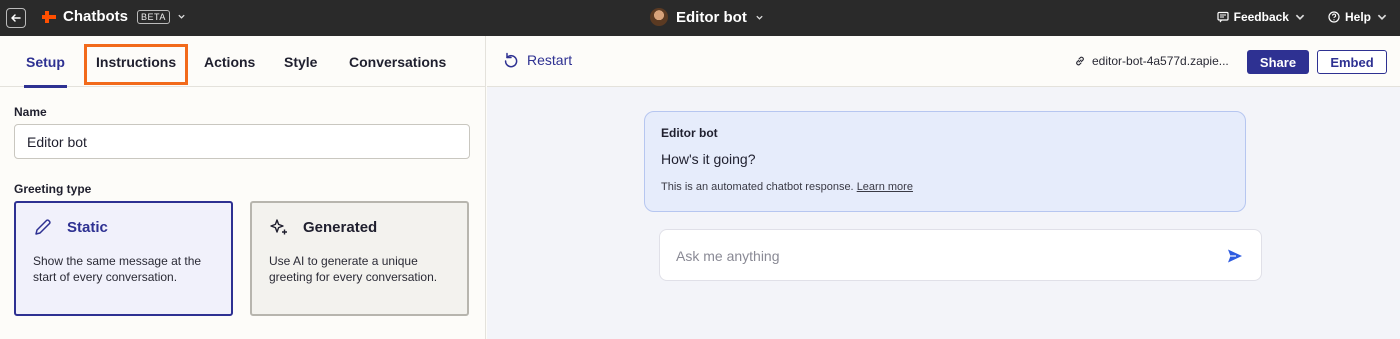  What do you see at coordinates (153, 16) in the screenshot?
I see `beta-badge: BETA` at bounding box center [153, 16].